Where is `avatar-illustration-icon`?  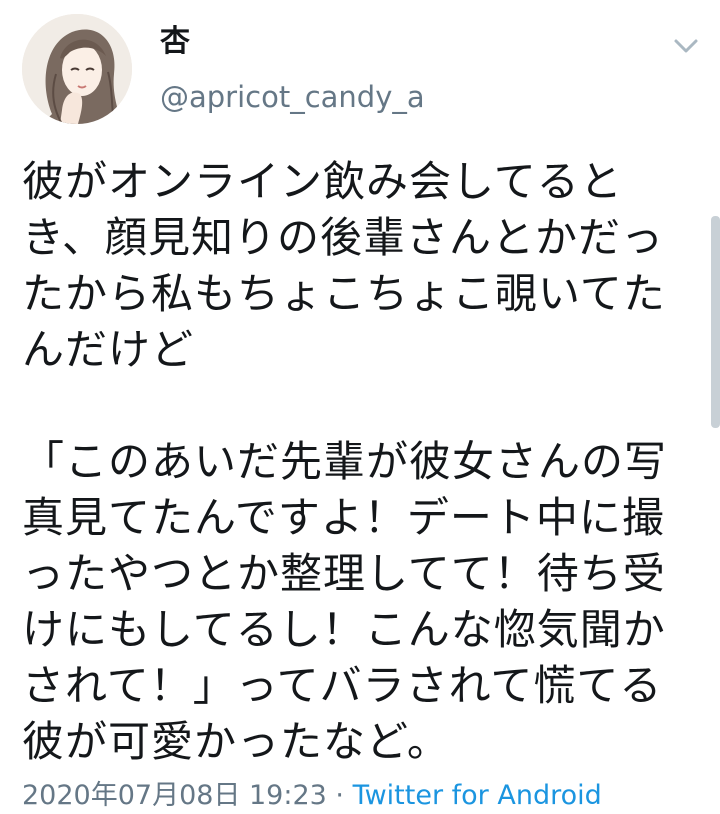
avatar-illustration-icon is located at coordinates (77, 69).